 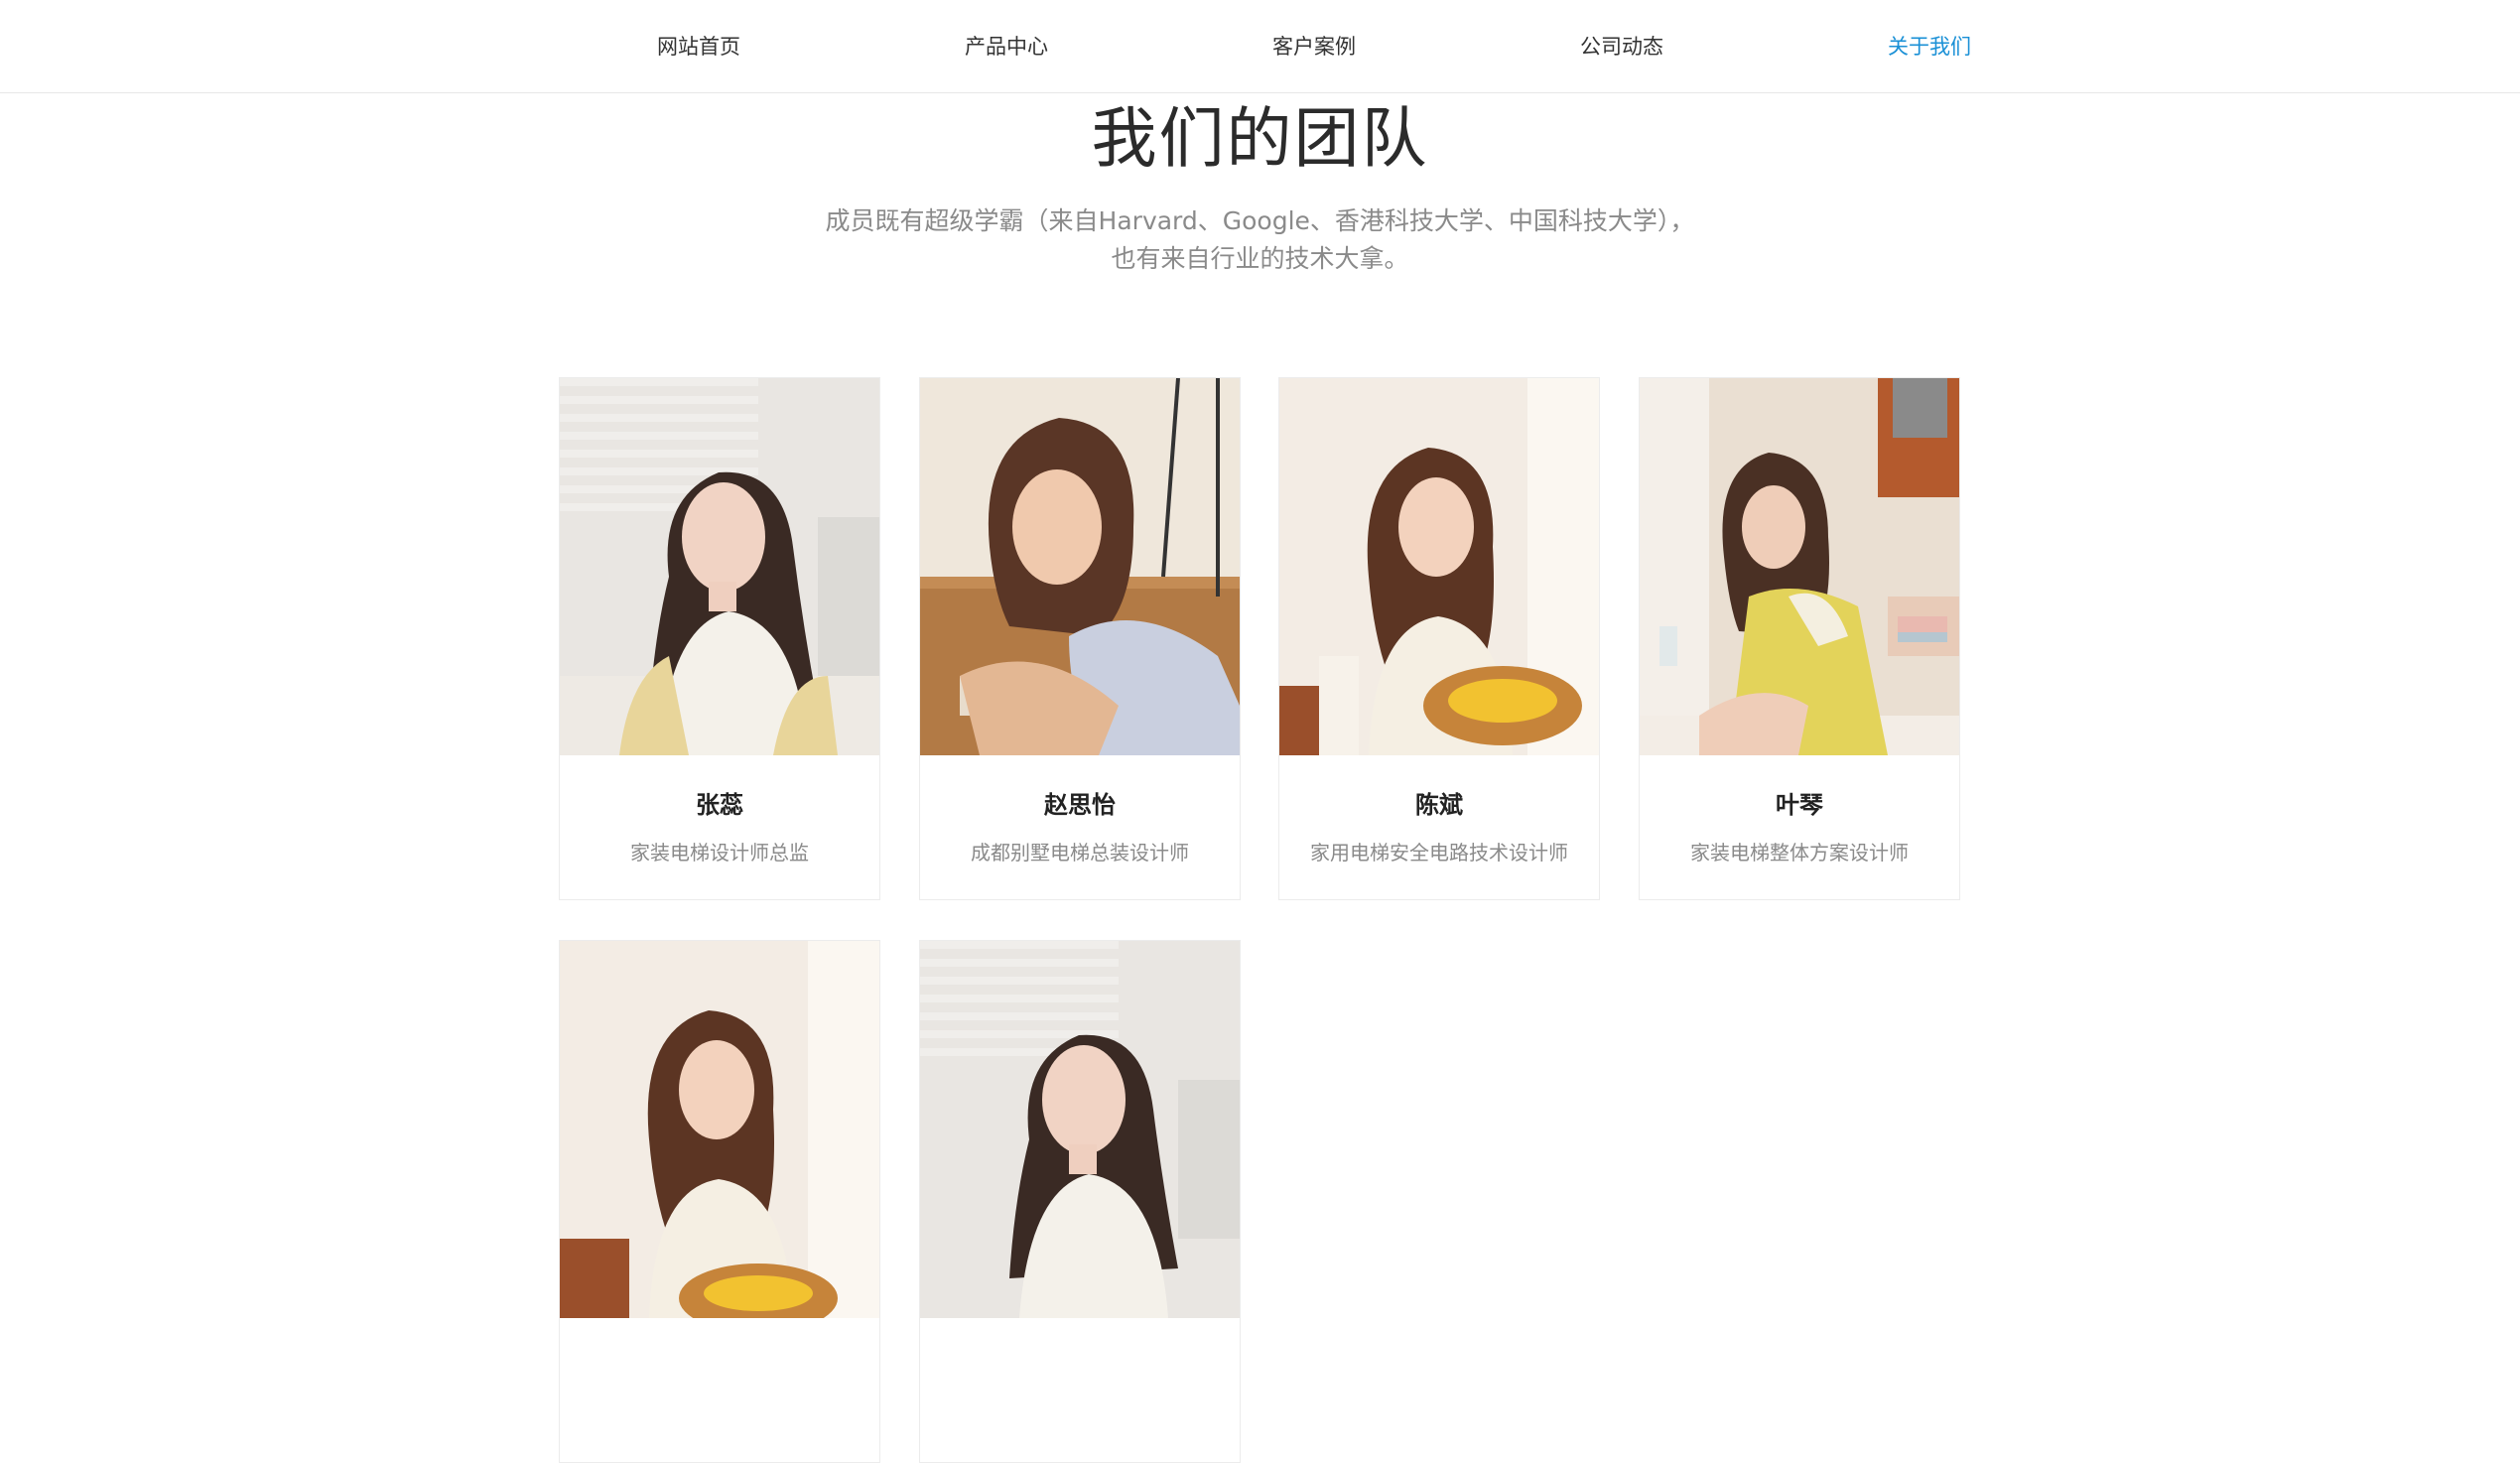 I want to click on member-name: 叶琴, so click(x=1799, y=805).